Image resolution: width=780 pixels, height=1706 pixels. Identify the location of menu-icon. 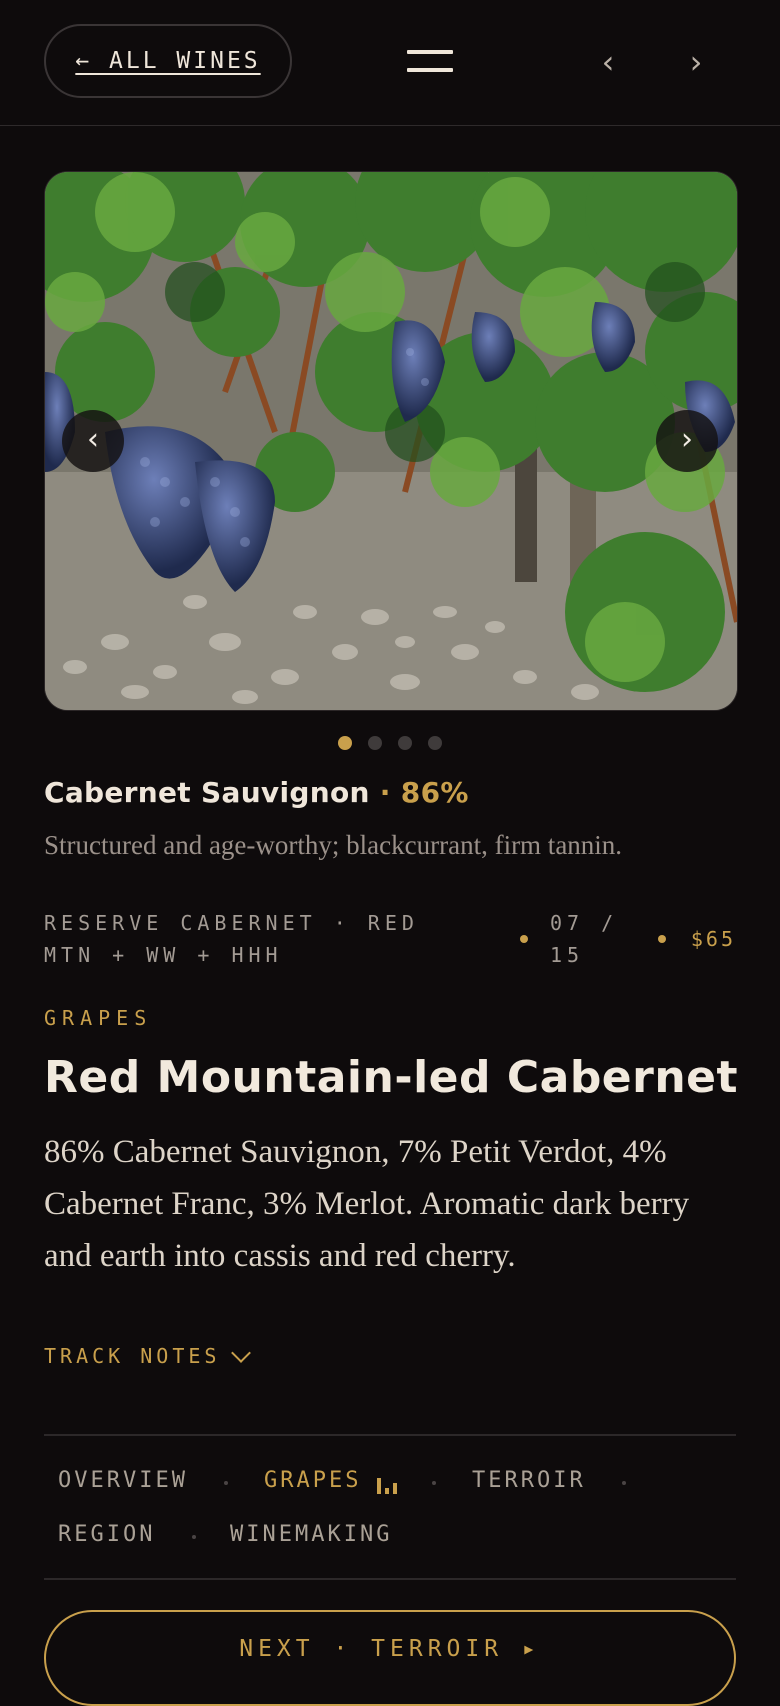
(430, 61).